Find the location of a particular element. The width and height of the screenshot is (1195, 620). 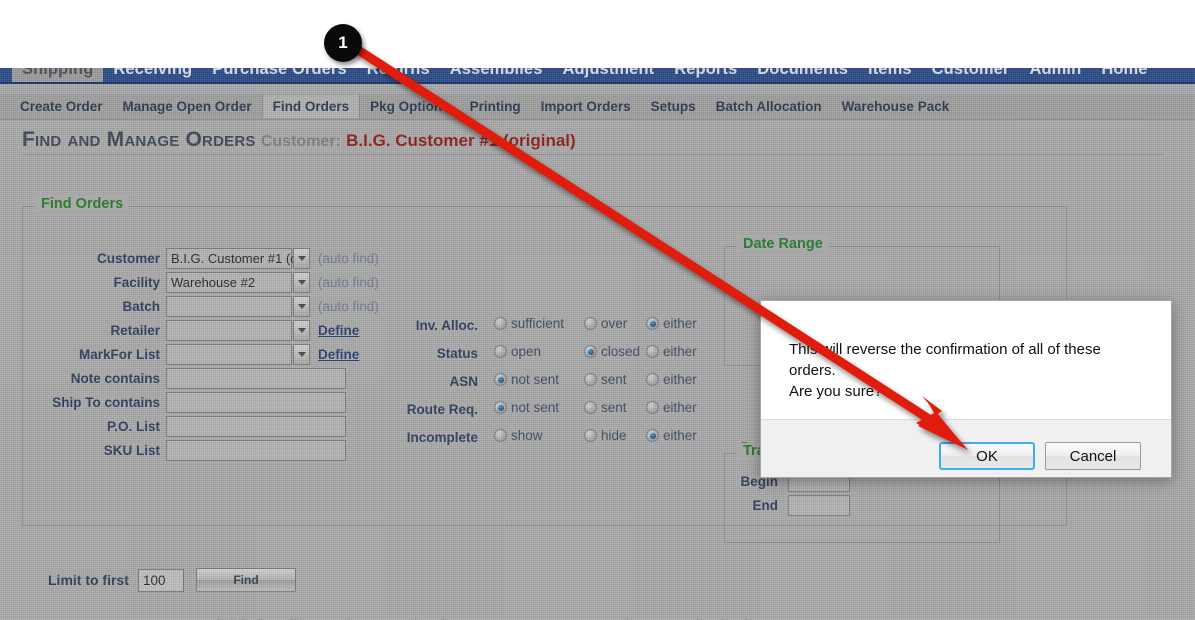

radio-inv-alloc-sufficient: sufficient is located at coordinates (529, 323).